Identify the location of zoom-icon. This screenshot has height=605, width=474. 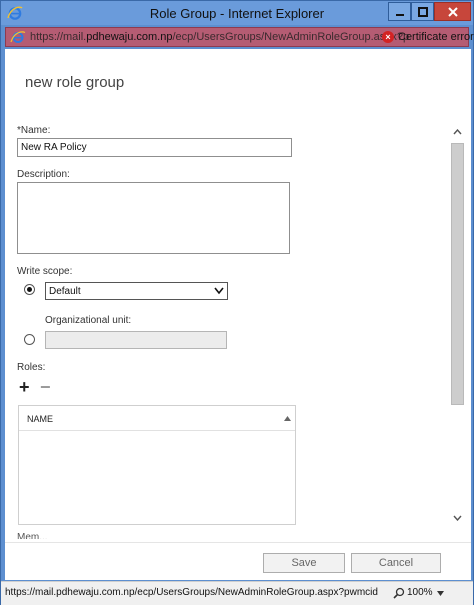
(399, 593).